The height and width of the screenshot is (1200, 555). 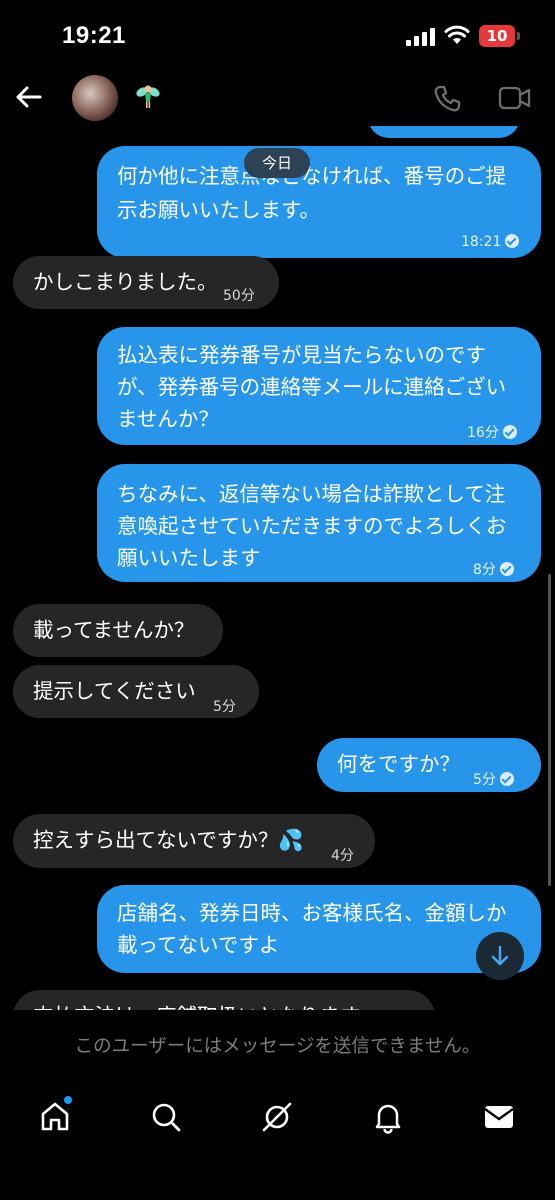 I want to click on arrow-down-icon, so click(x=500, y=955).